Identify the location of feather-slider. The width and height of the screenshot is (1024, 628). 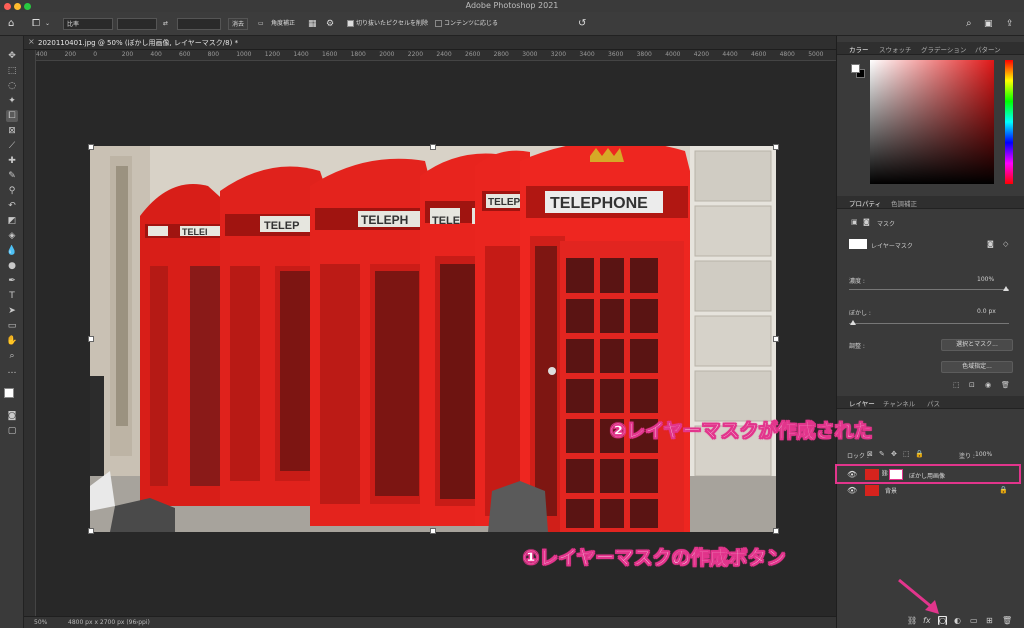
(929, 323).